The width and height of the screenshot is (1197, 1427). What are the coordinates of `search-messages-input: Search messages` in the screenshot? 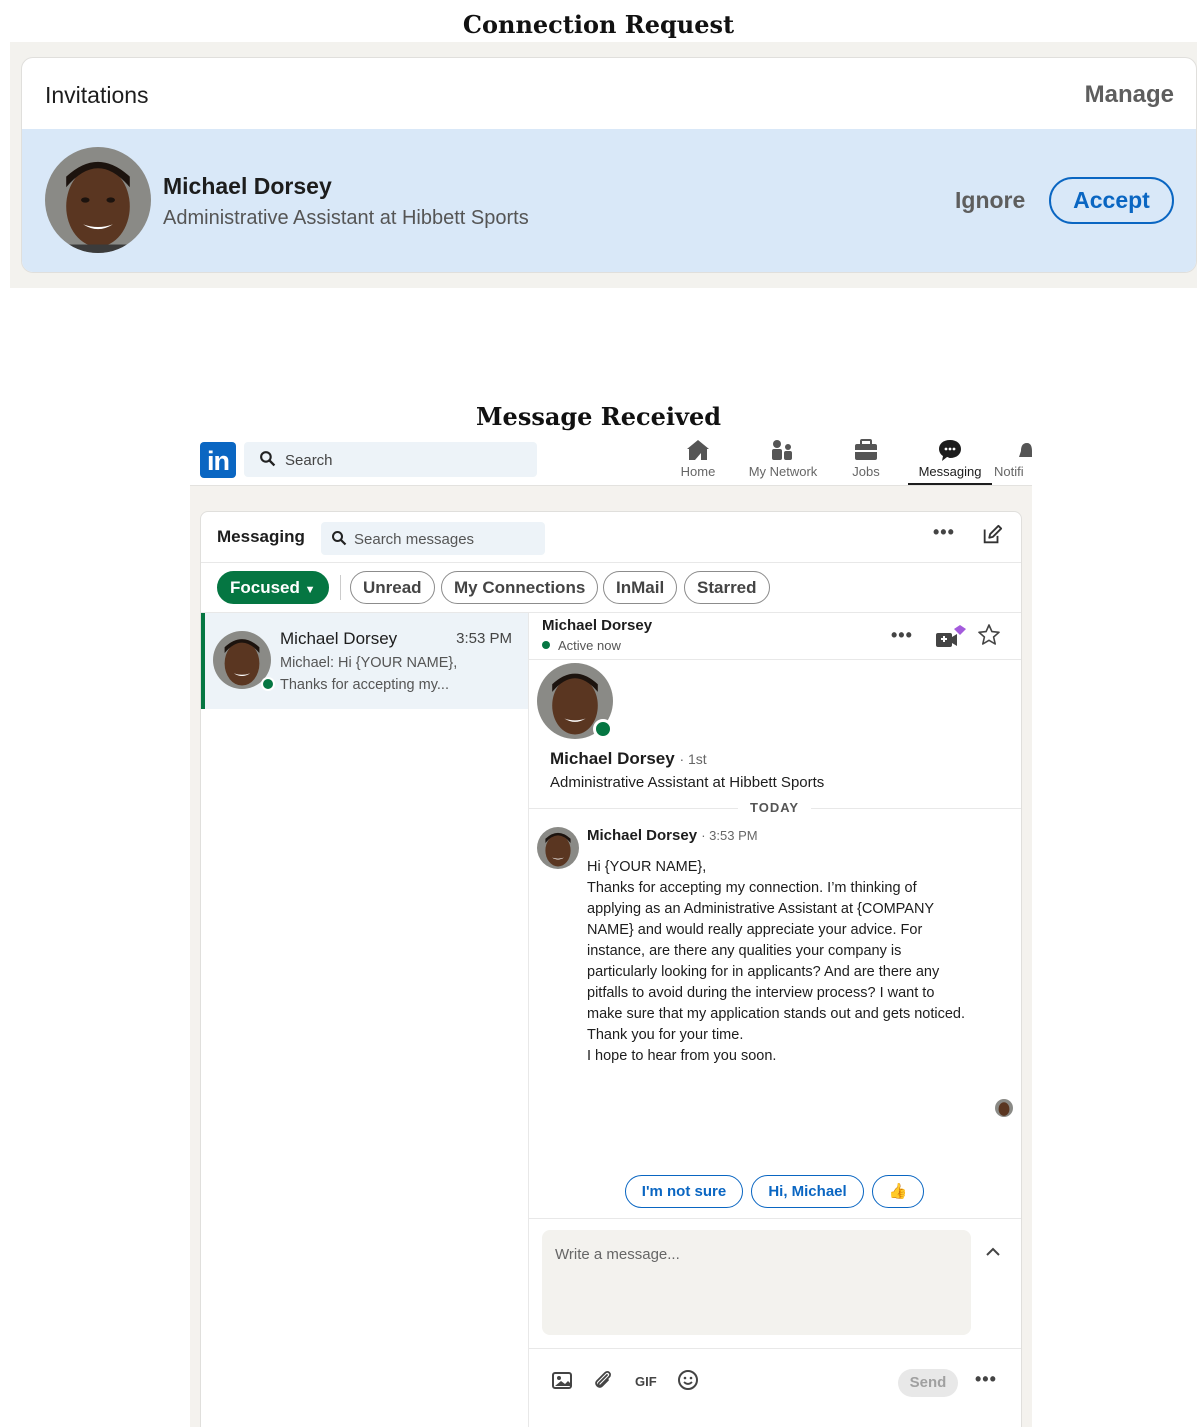 It's located at (433, 538).